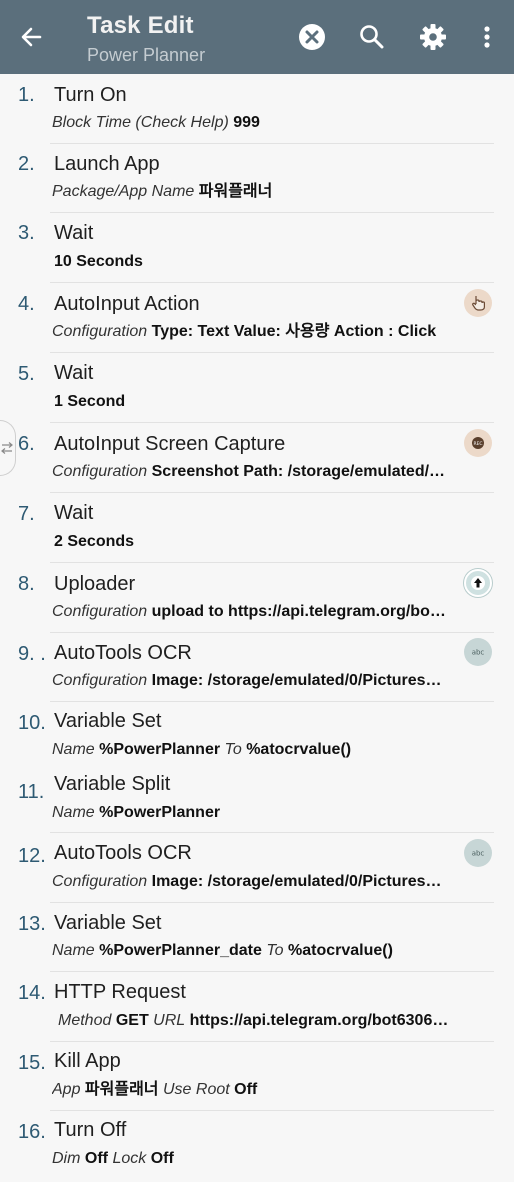 The width and height of the screenshot is (514, 1182). I want to click on action-number: 3., so click(26, 233).